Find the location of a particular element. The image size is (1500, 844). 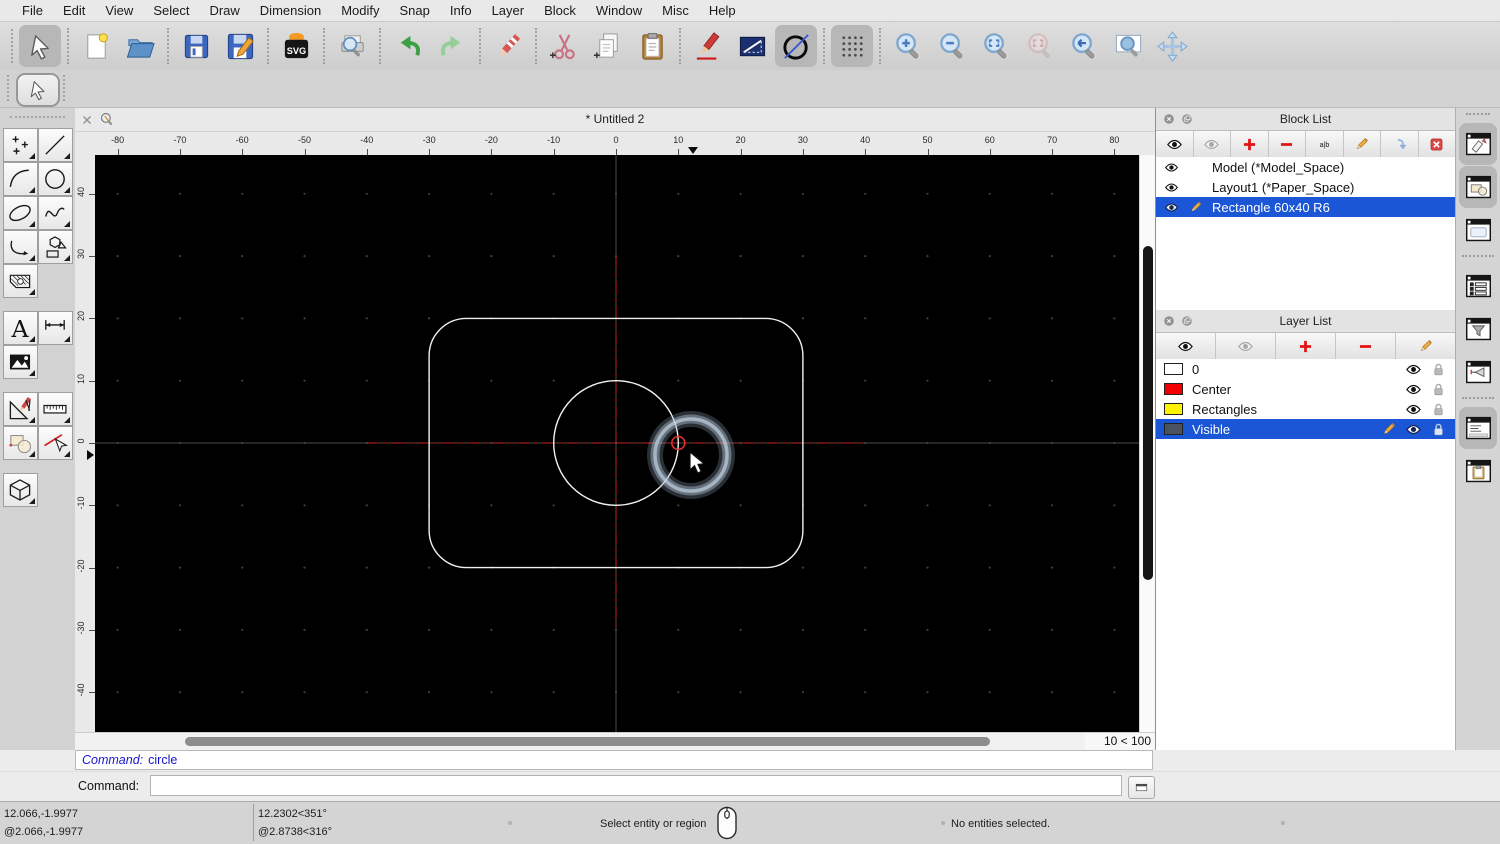

line-mode-button is located at coordinates (752, 46).